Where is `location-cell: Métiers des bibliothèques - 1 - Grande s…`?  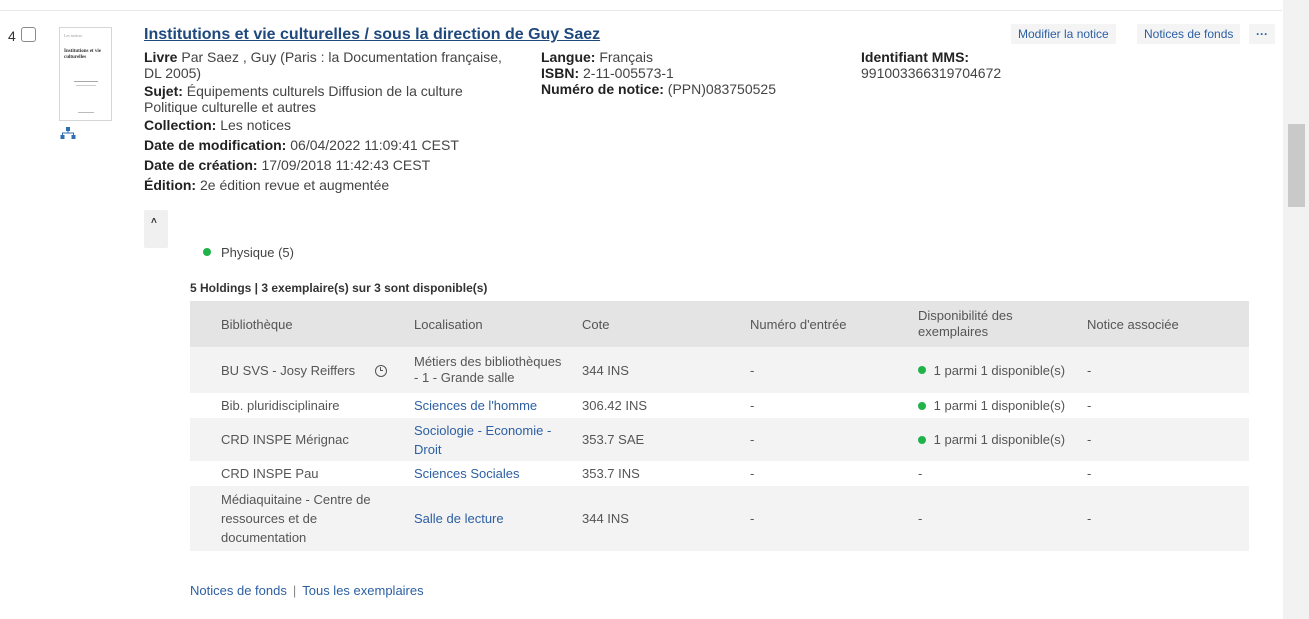
location-cell: Métiers des bibliothèques - 1 - Grande s… is located at coordinates (484, 370).